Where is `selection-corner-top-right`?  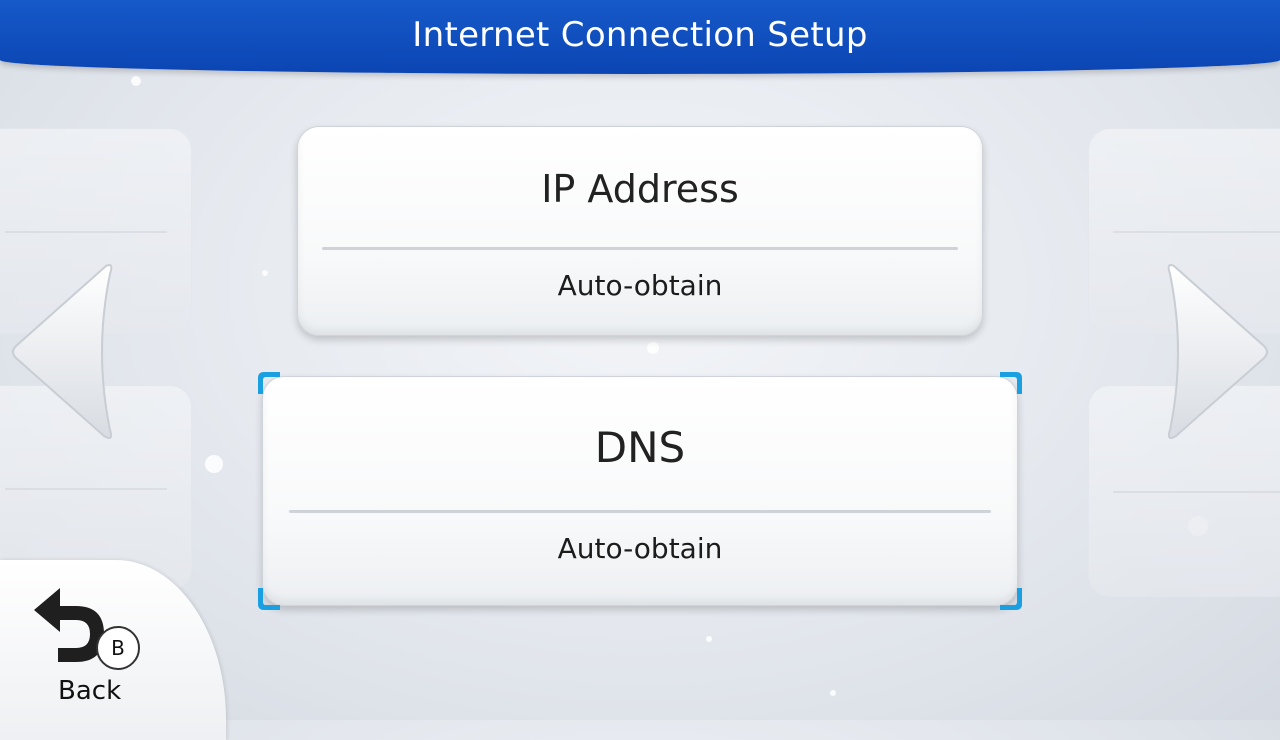 selection-corner-top-right is located at coordinates (1011, 383).